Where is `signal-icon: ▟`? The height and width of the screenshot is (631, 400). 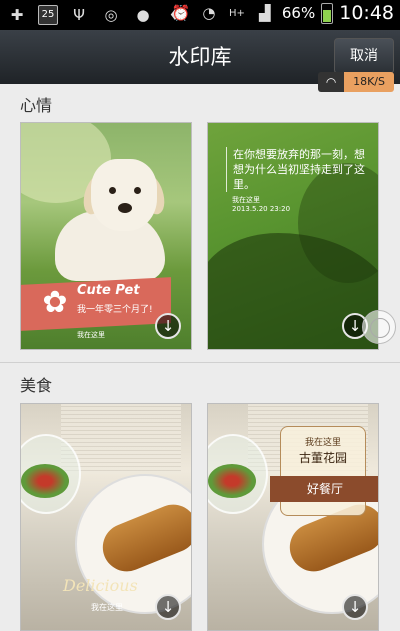
signal-icon: ▟ is located at coordinates (265, 13).